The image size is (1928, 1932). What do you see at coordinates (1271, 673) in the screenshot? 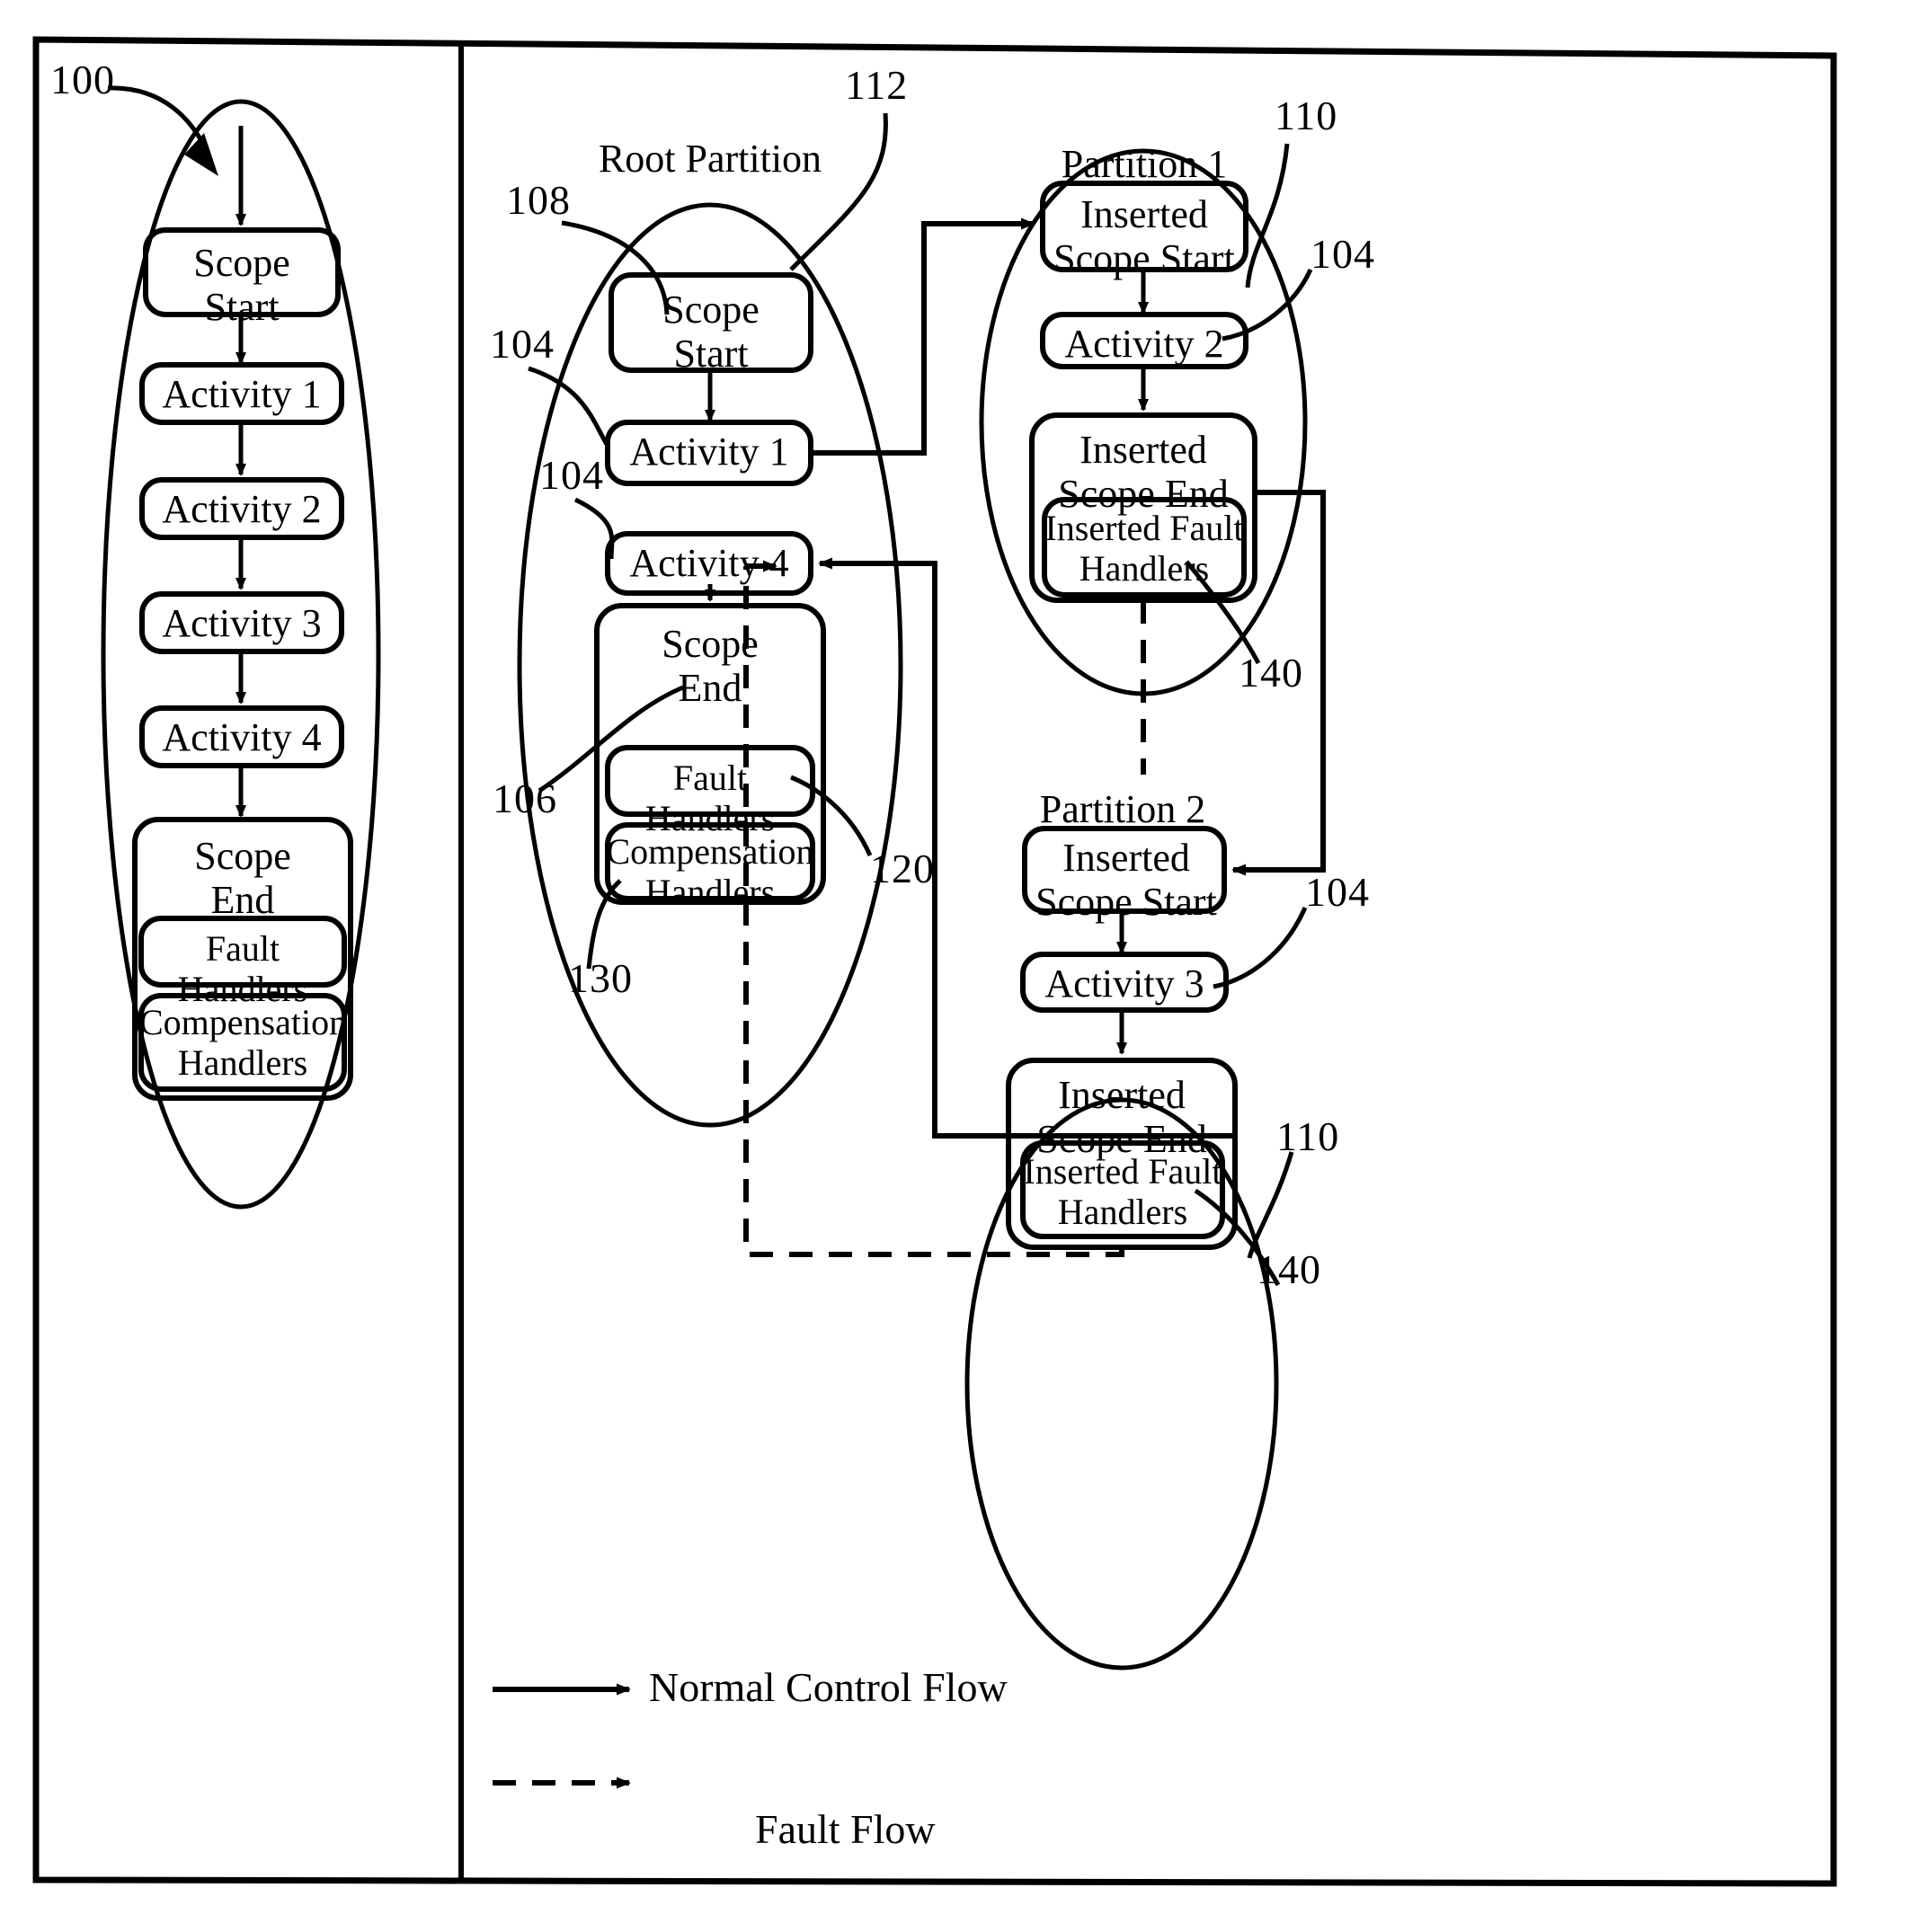
I see `ref-140-partition-1: 140` at bounding box center [1271, 673].